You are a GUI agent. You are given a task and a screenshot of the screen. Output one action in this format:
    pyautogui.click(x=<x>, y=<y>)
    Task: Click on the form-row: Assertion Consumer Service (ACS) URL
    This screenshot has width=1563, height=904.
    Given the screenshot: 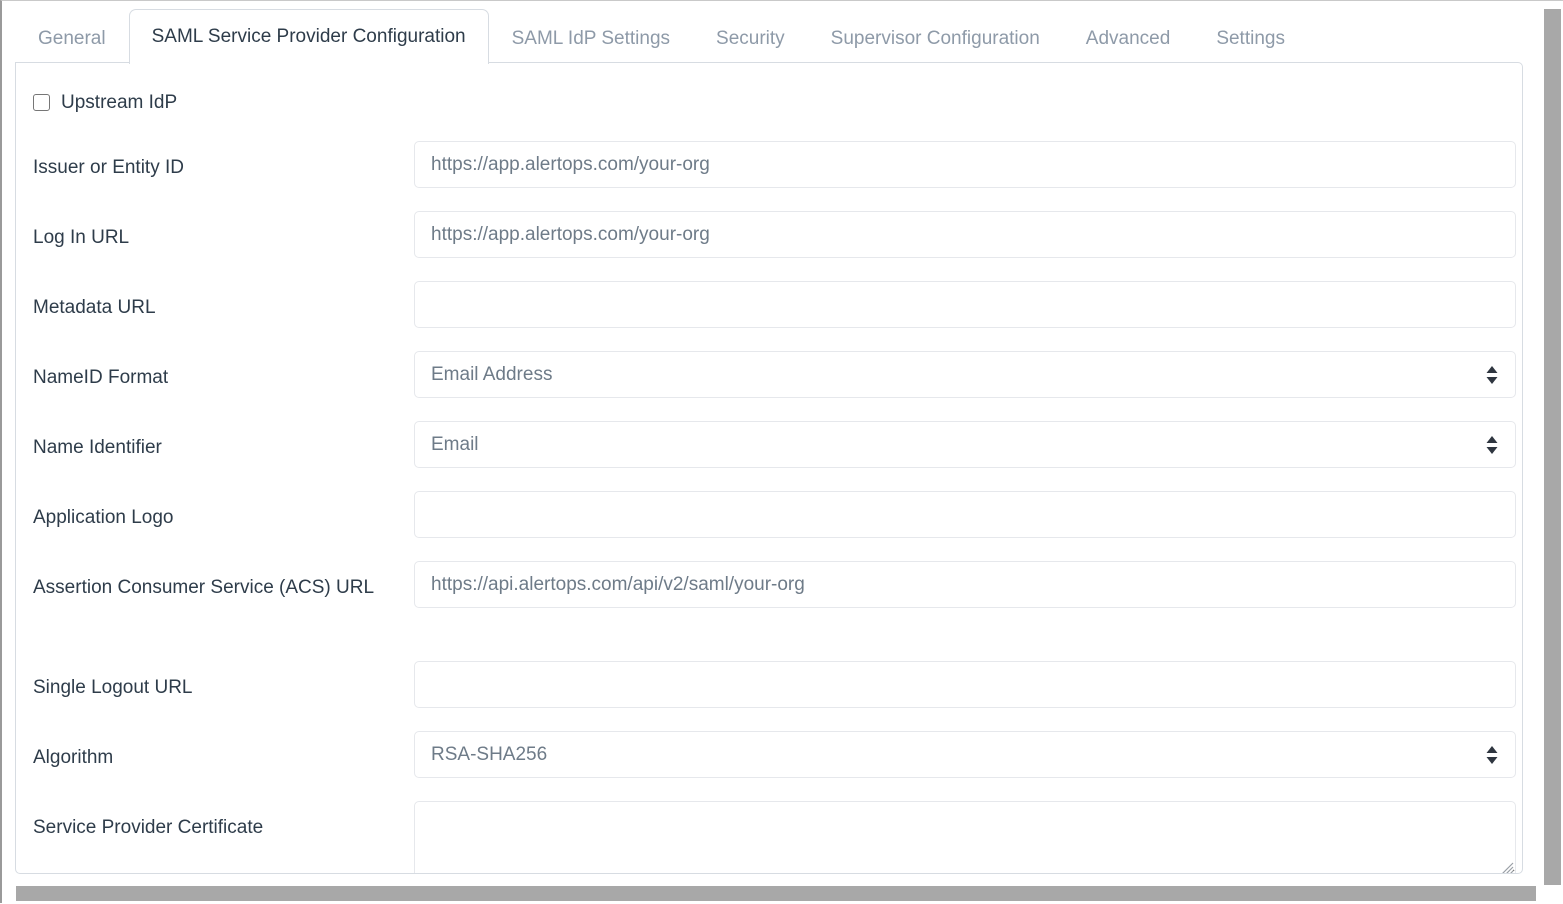 What is the action you would take?
    pyautogui.click(x=769, y=584)
    